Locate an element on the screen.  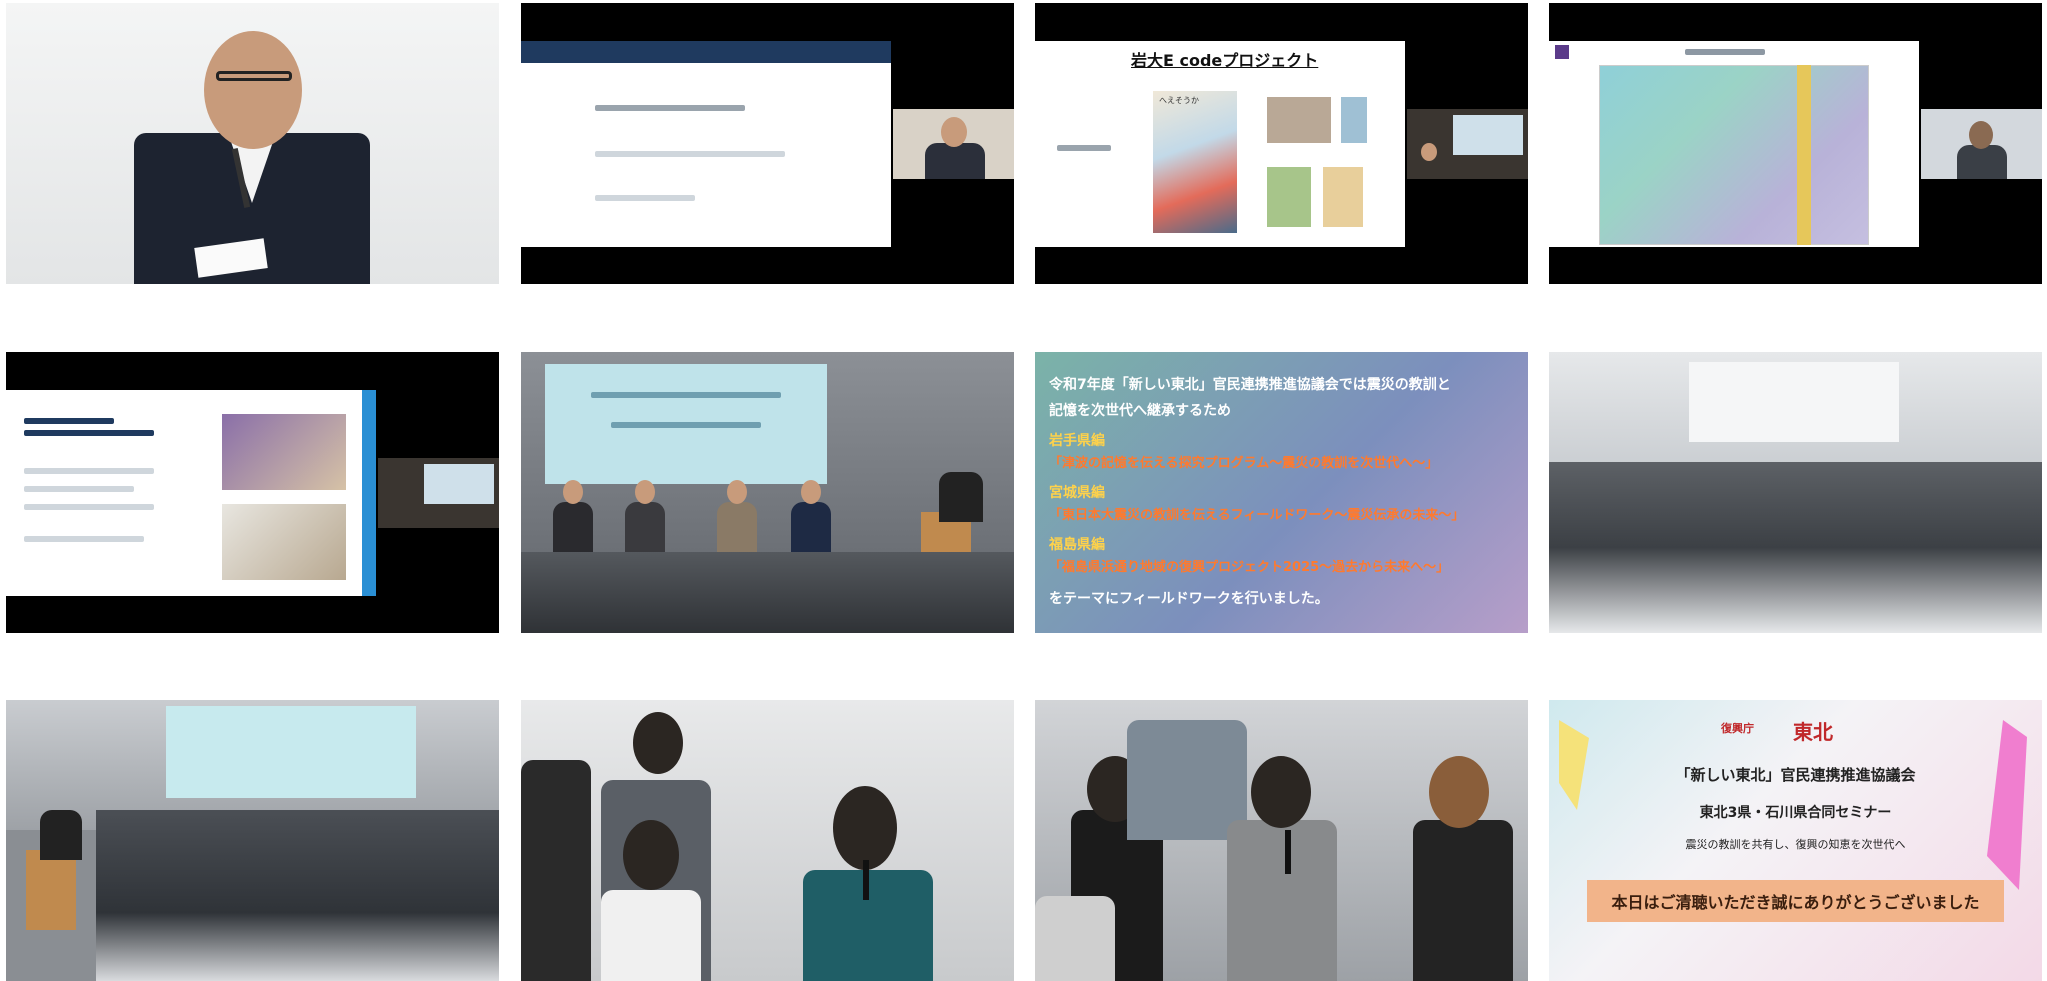
agenda-slide is located at coordinates (706, 144).